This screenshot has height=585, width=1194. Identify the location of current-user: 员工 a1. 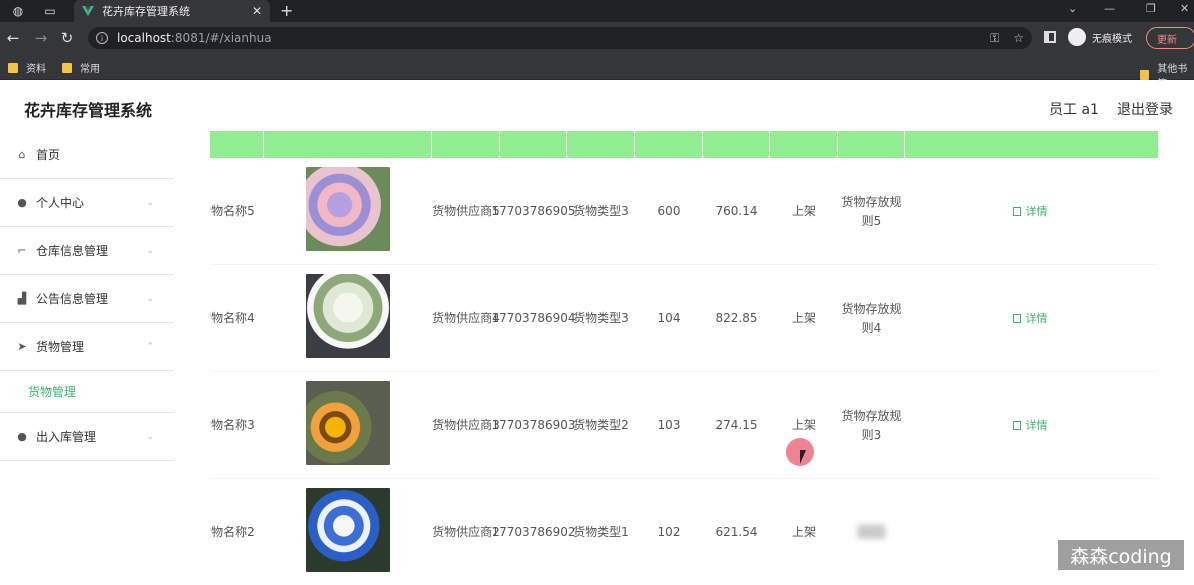
(1074, 110).